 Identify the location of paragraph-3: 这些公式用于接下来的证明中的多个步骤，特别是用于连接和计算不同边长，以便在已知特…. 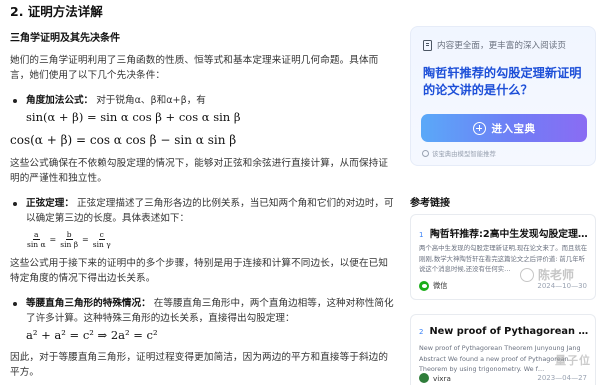
(199, 271).